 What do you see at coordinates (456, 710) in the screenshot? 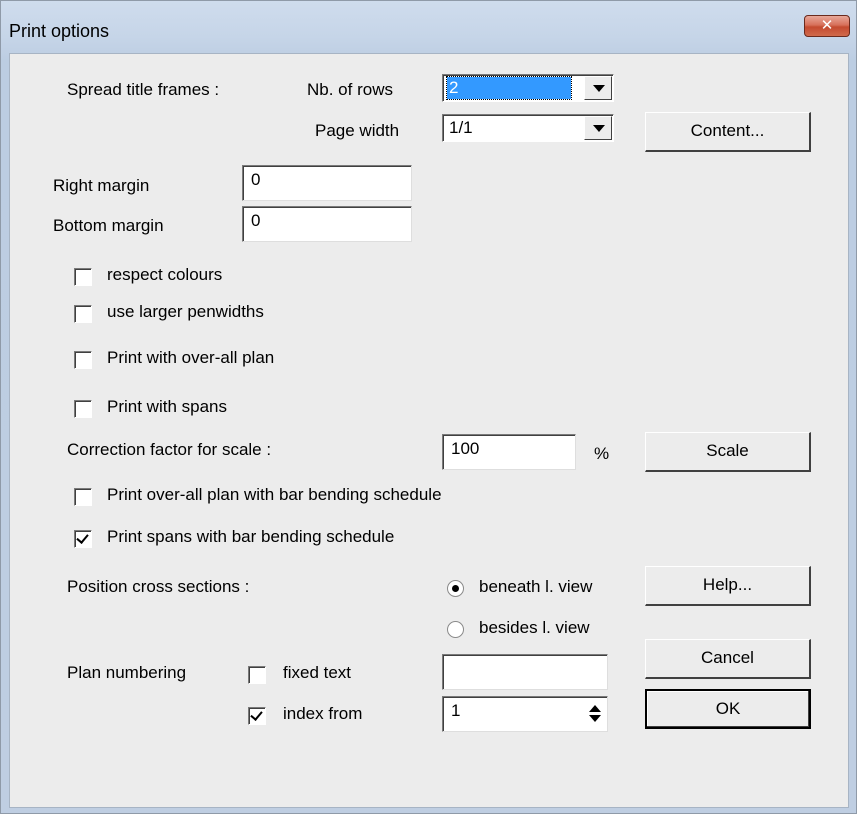
I see `index-from-value: 1` at bounding box center [456, 710].